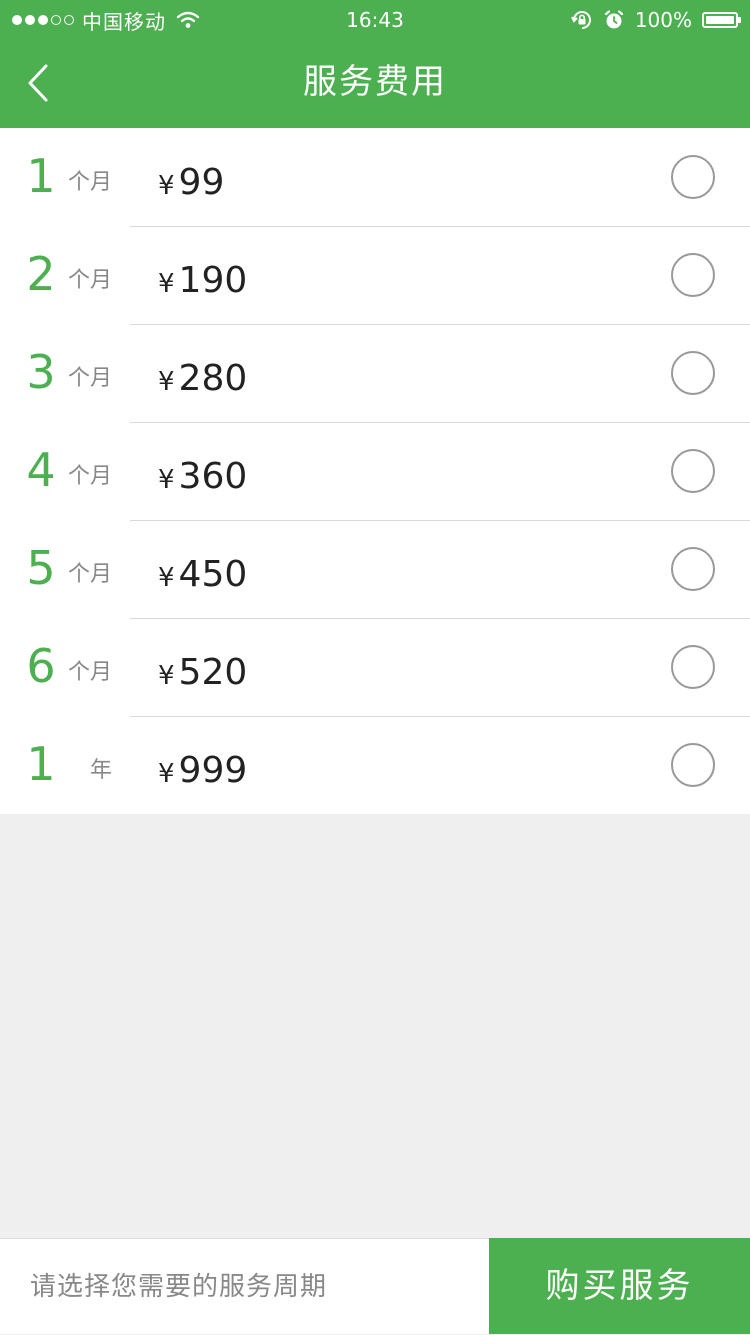 This screenshot has width=750, height=1335. What do you see at coordinates (213, 770) in the screenshot?
I see `price-amount: 999` at bounding box center [213, 770].